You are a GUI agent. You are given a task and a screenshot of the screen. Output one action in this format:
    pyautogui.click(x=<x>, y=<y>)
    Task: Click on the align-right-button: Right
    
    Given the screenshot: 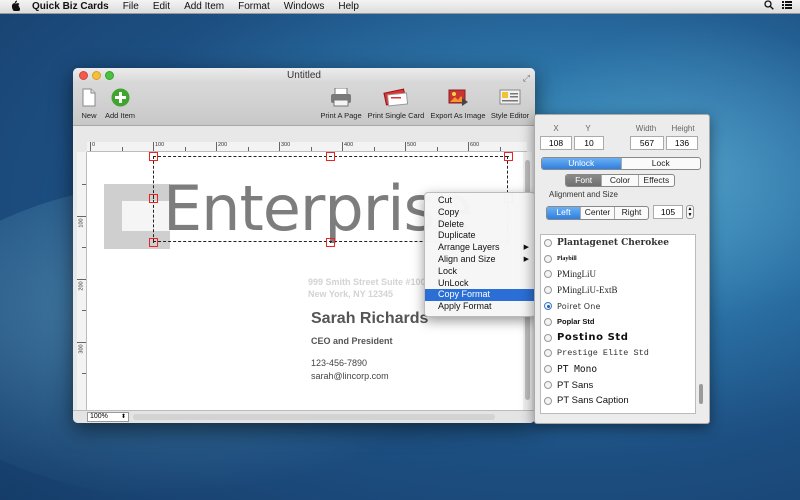 What is the action you would take?
    pyautogui.click(x=631, y=213)
    